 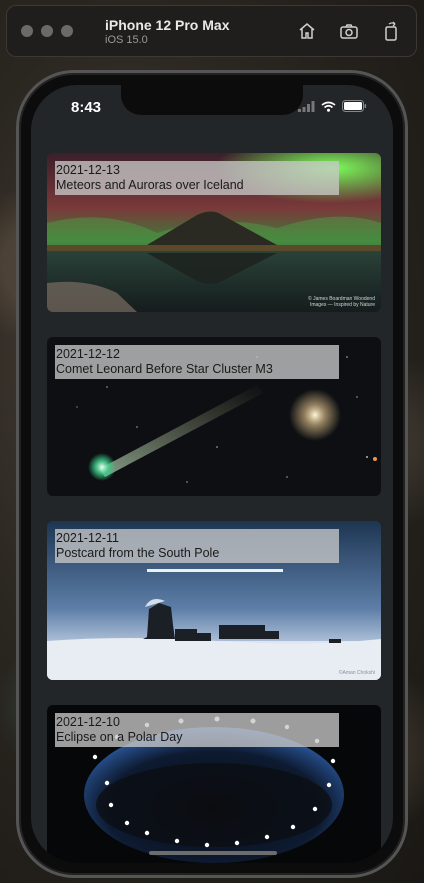 I want to click on screenshot-icon, so click(x=349, y=31).